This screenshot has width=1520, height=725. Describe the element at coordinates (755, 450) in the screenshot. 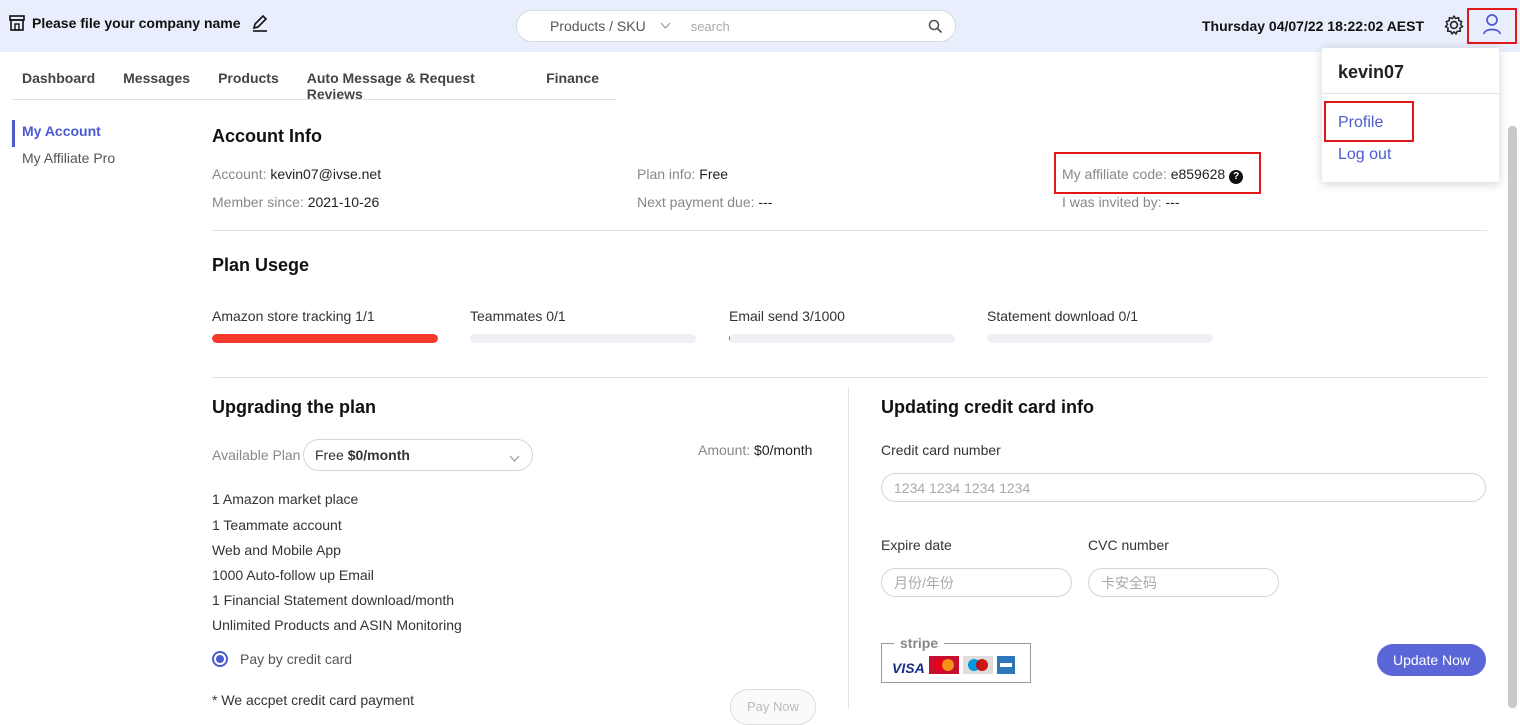

I see `amount: Amount: $0/month` at that location.